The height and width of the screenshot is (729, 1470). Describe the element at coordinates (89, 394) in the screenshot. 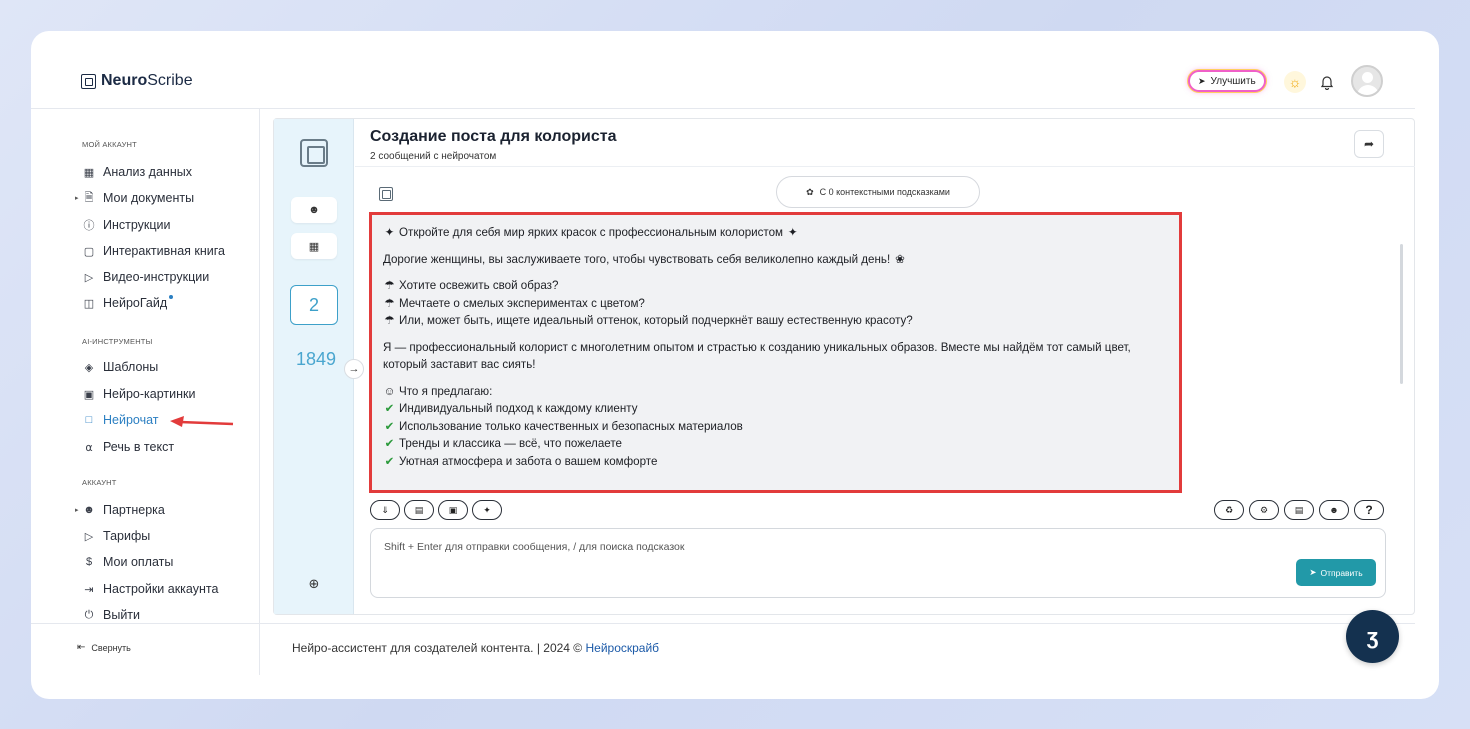

I see `image-icon: ▣` at that location.